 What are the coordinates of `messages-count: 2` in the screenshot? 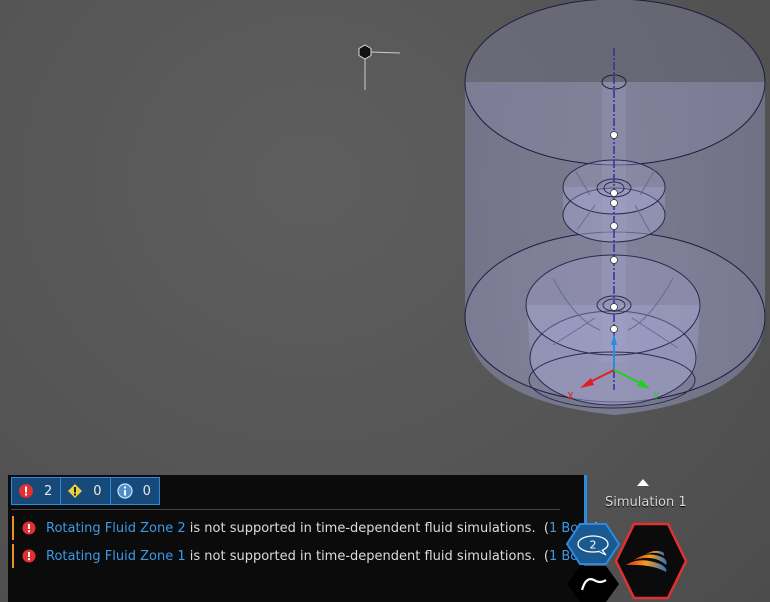 It's located at (593, 545).